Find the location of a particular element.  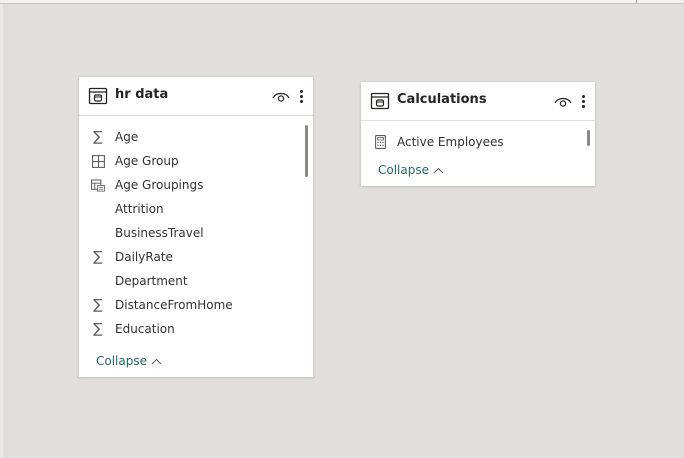

table-title: hr data is located at coordinates (142, 94).